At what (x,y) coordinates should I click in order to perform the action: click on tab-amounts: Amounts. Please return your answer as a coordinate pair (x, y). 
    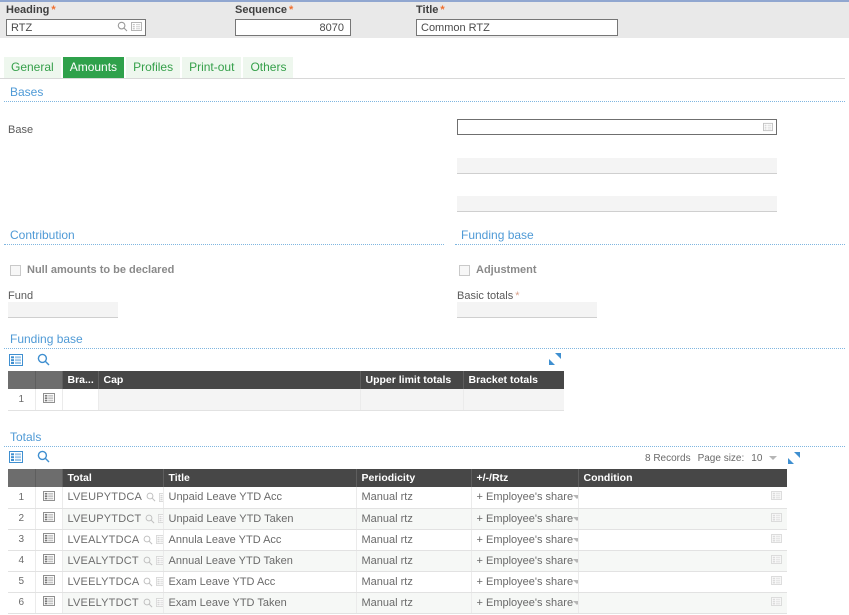
    Looking at the image, I should click on (93, 67).